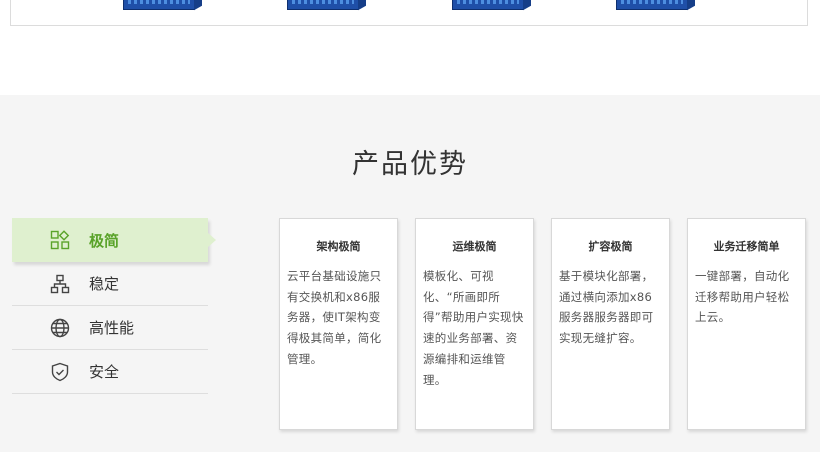 The image size is (820, 452). Describe the element at coordinates (104, 372) in the screenshot. I see `nav-item-label: 安全` at that location.